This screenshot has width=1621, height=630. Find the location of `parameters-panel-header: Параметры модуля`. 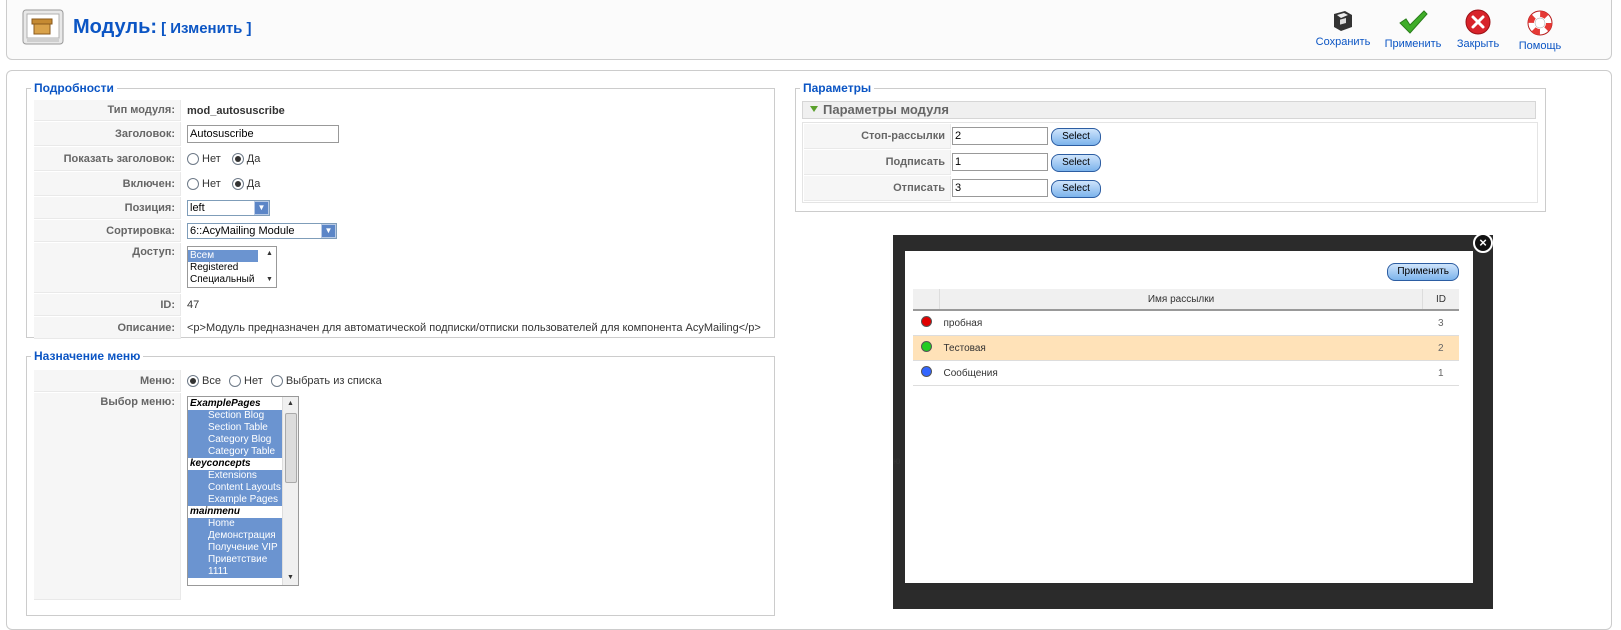

parameters-panel-header: Параметры модуля is located at coordinates (1169, 110).